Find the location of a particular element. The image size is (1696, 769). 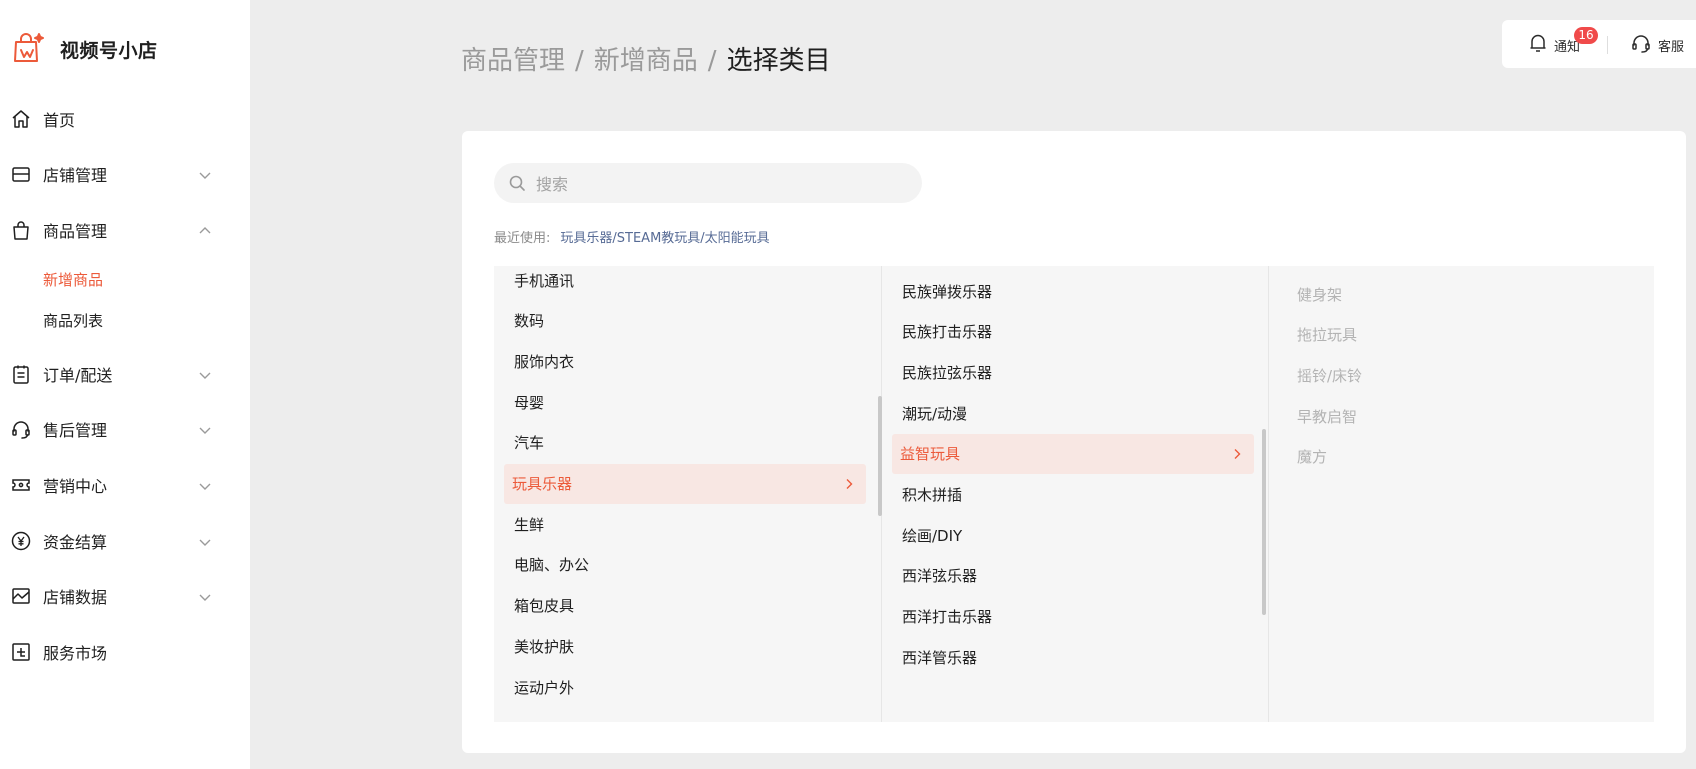

level2-scrollbar is located at coordinates (1264, 522).